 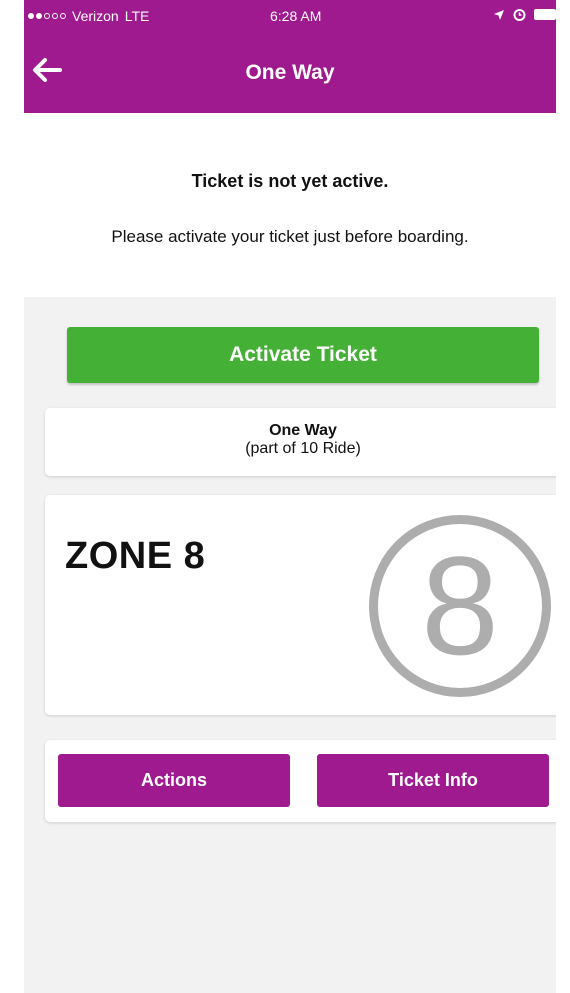 I want to click on network-type: LTE, so click(x=137, y=16).